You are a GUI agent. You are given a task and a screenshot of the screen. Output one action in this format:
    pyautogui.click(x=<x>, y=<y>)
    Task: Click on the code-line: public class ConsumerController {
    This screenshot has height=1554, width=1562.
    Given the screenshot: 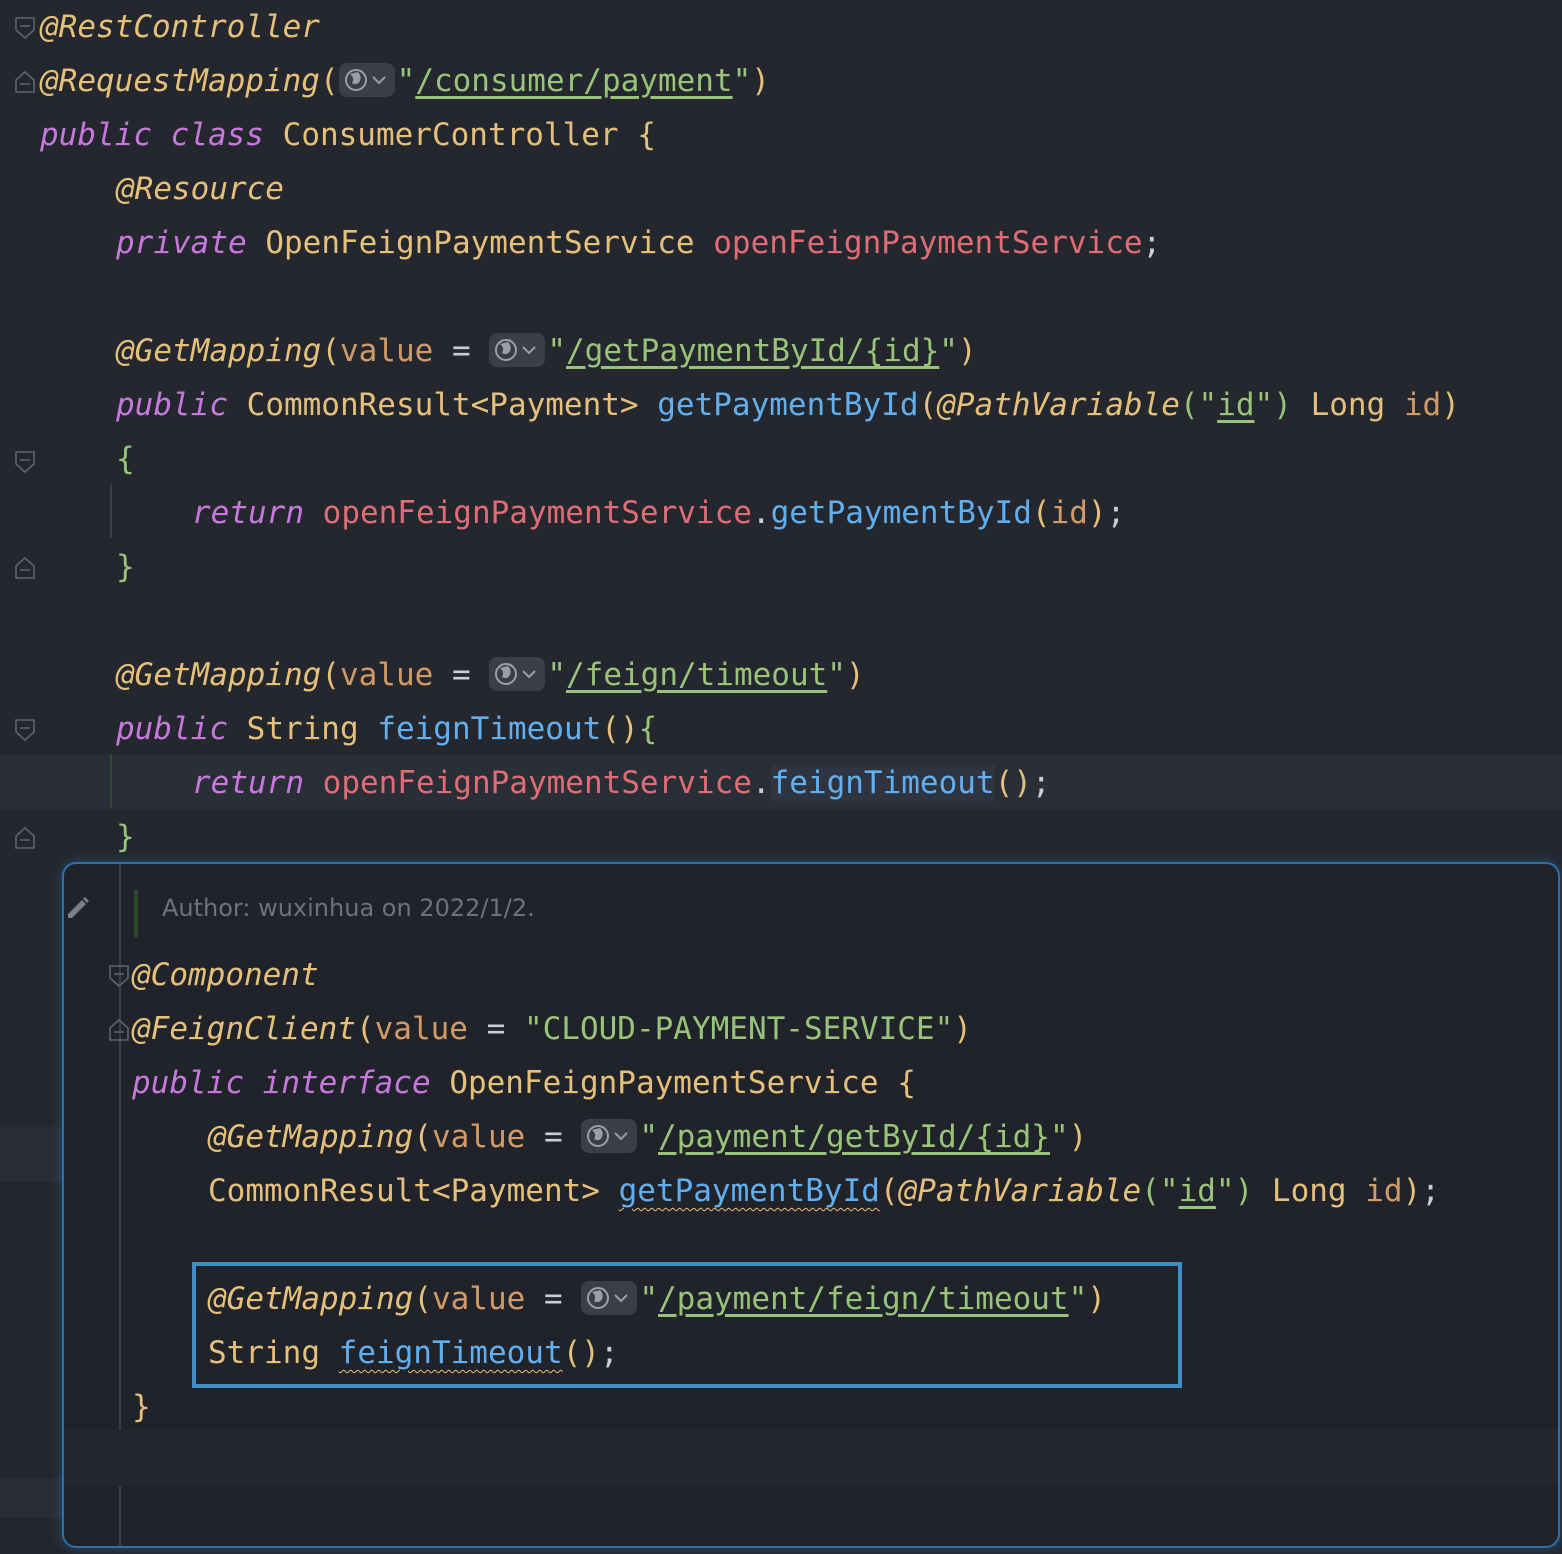 What is the action you would take?
    pyautogui.click(x=348, y=135)
    